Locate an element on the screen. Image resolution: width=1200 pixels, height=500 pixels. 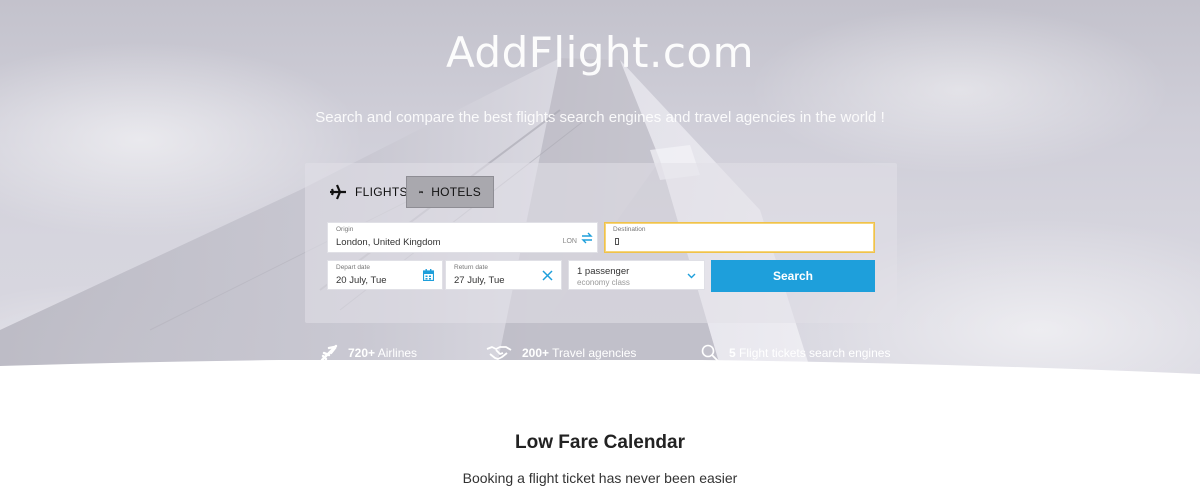
bed-icon is located at coordinates (421, 192).